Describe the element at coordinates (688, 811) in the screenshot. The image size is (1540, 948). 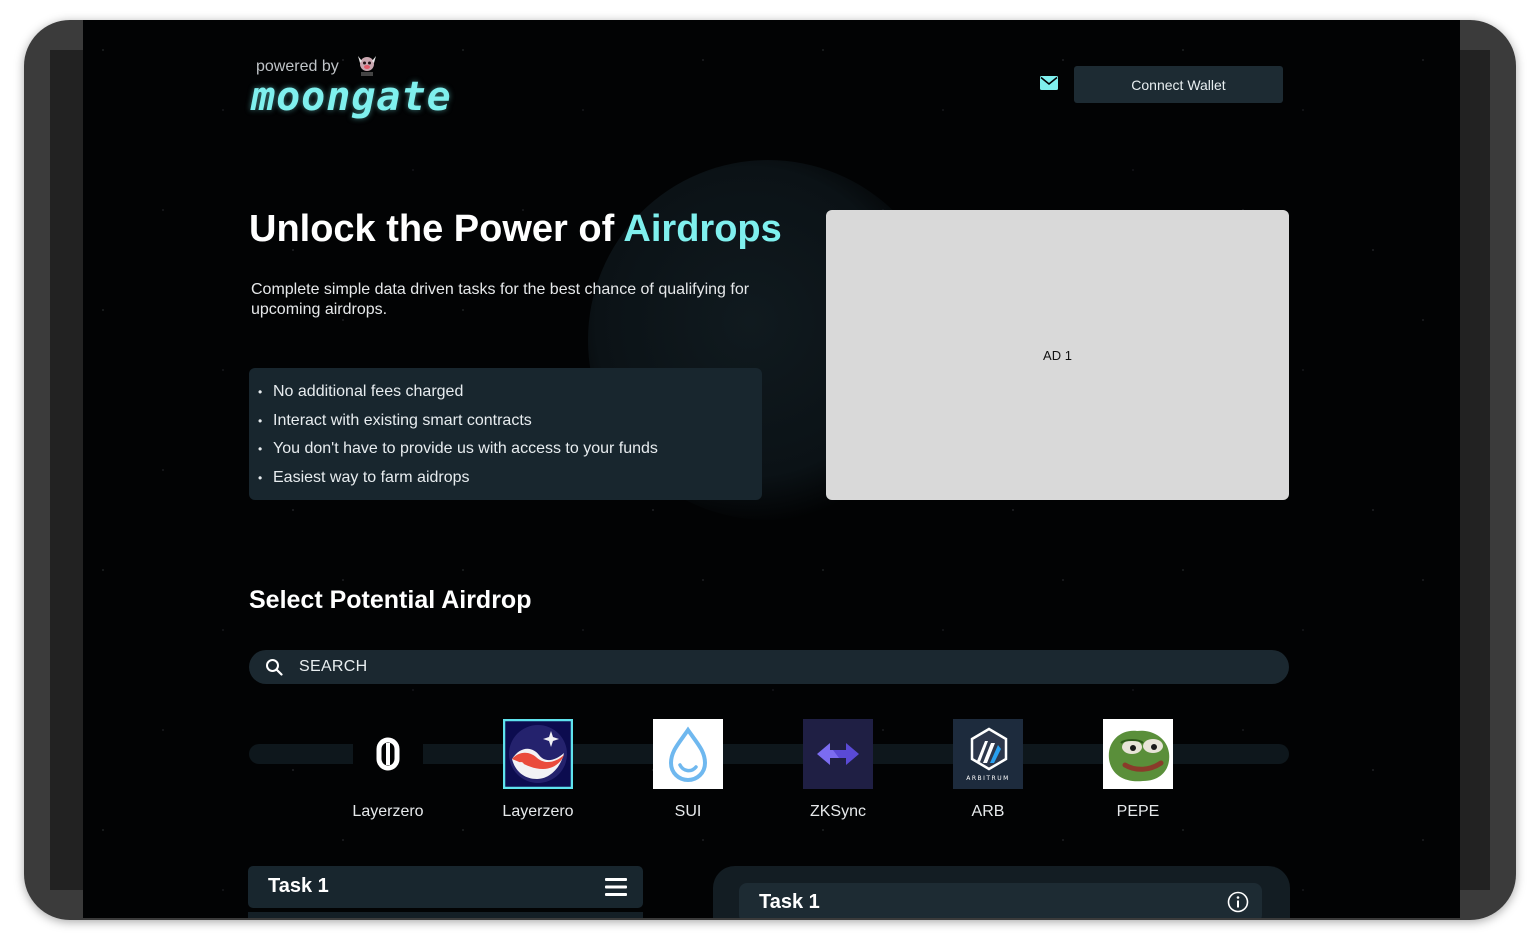
I see `token-label: SUI` at that location.